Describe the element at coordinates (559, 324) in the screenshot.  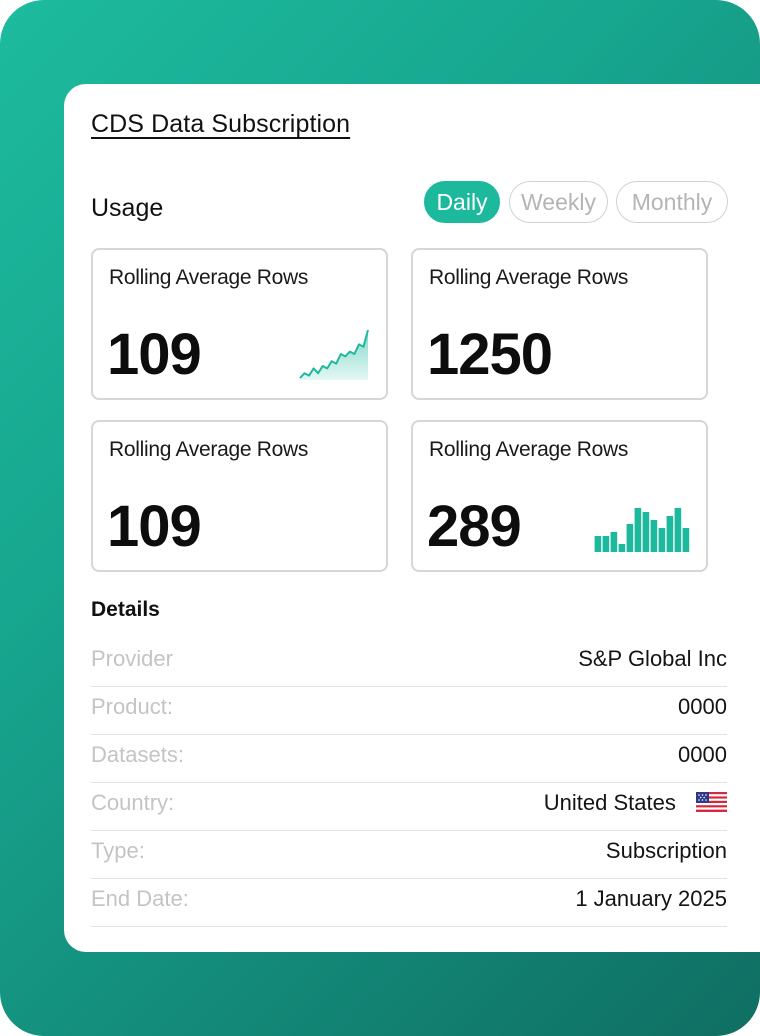
I see `metric-card: Rolling Average Rows 1250` at that location.